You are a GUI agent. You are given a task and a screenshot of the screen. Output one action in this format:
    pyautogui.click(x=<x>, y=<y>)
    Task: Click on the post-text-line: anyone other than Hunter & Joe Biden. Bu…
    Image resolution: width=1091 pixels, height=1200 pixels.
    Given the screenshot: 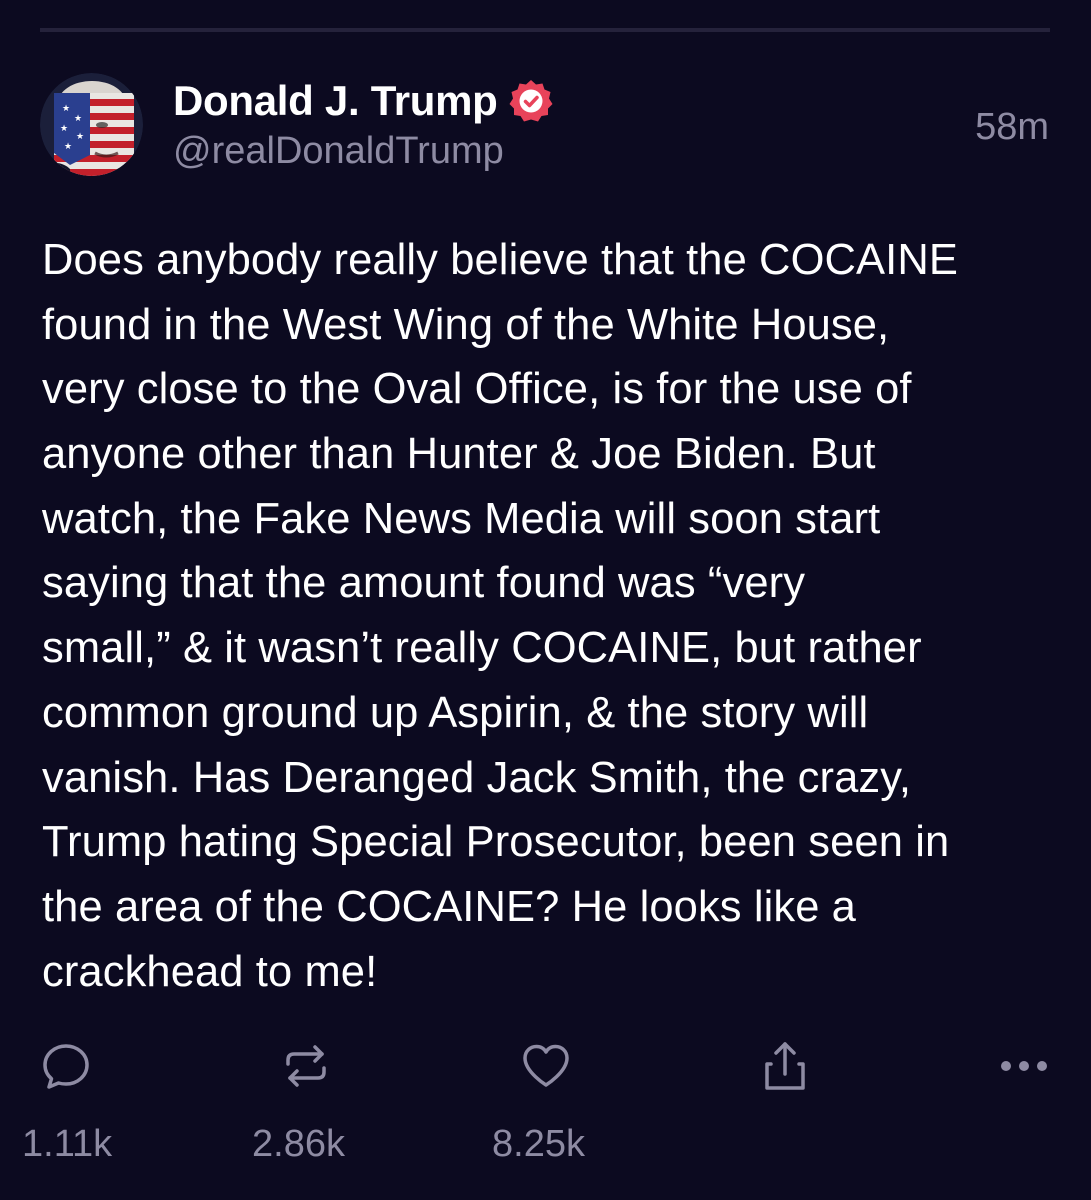 What is the action you would take?
    pyautogui.click(x=459, y=454)
    